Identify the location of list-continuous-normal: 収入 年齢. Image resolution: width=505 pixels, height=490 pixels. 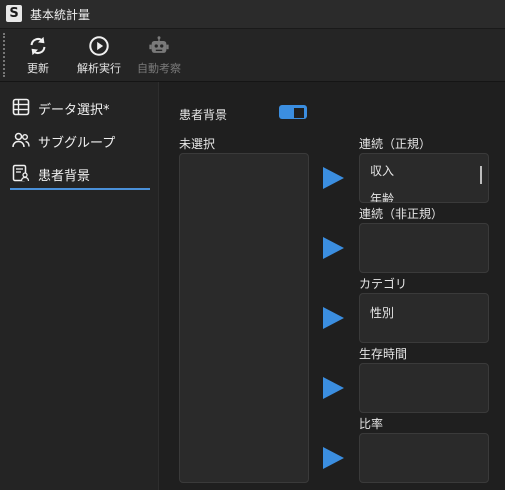
(424, 178).